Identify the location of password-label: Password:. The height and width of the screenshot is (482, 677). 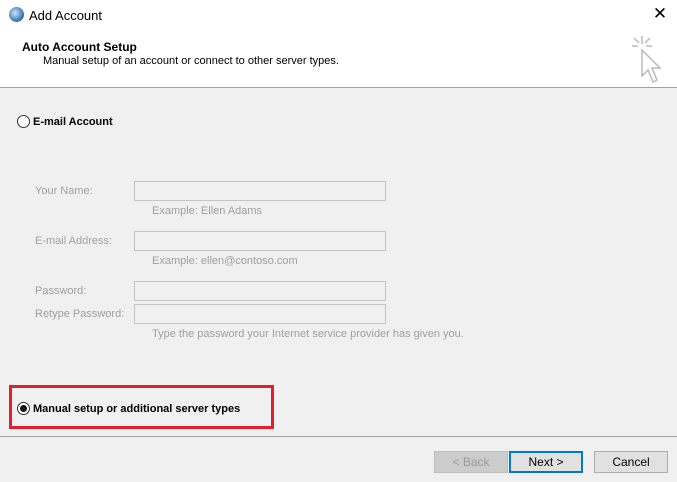
(61, 291).